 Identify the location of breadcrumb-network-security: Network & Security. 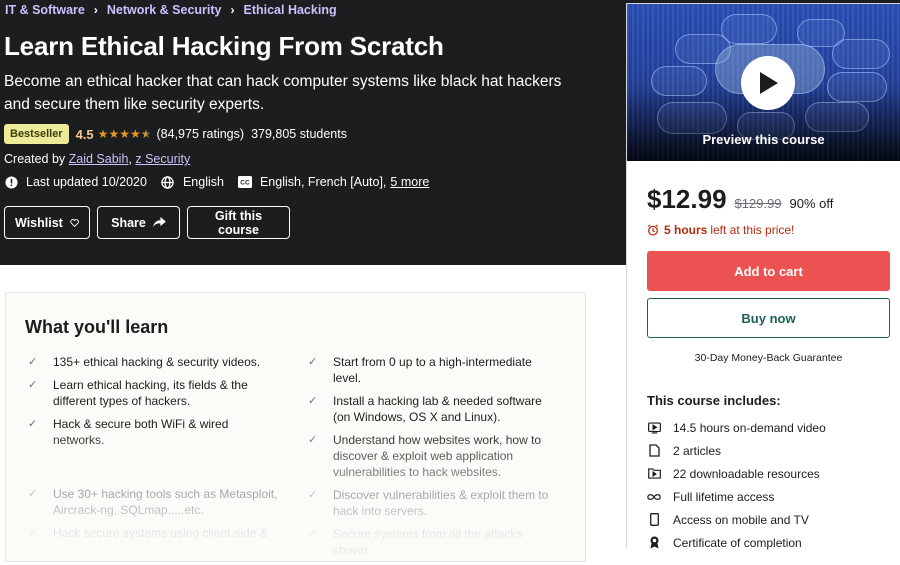
(164, 10).